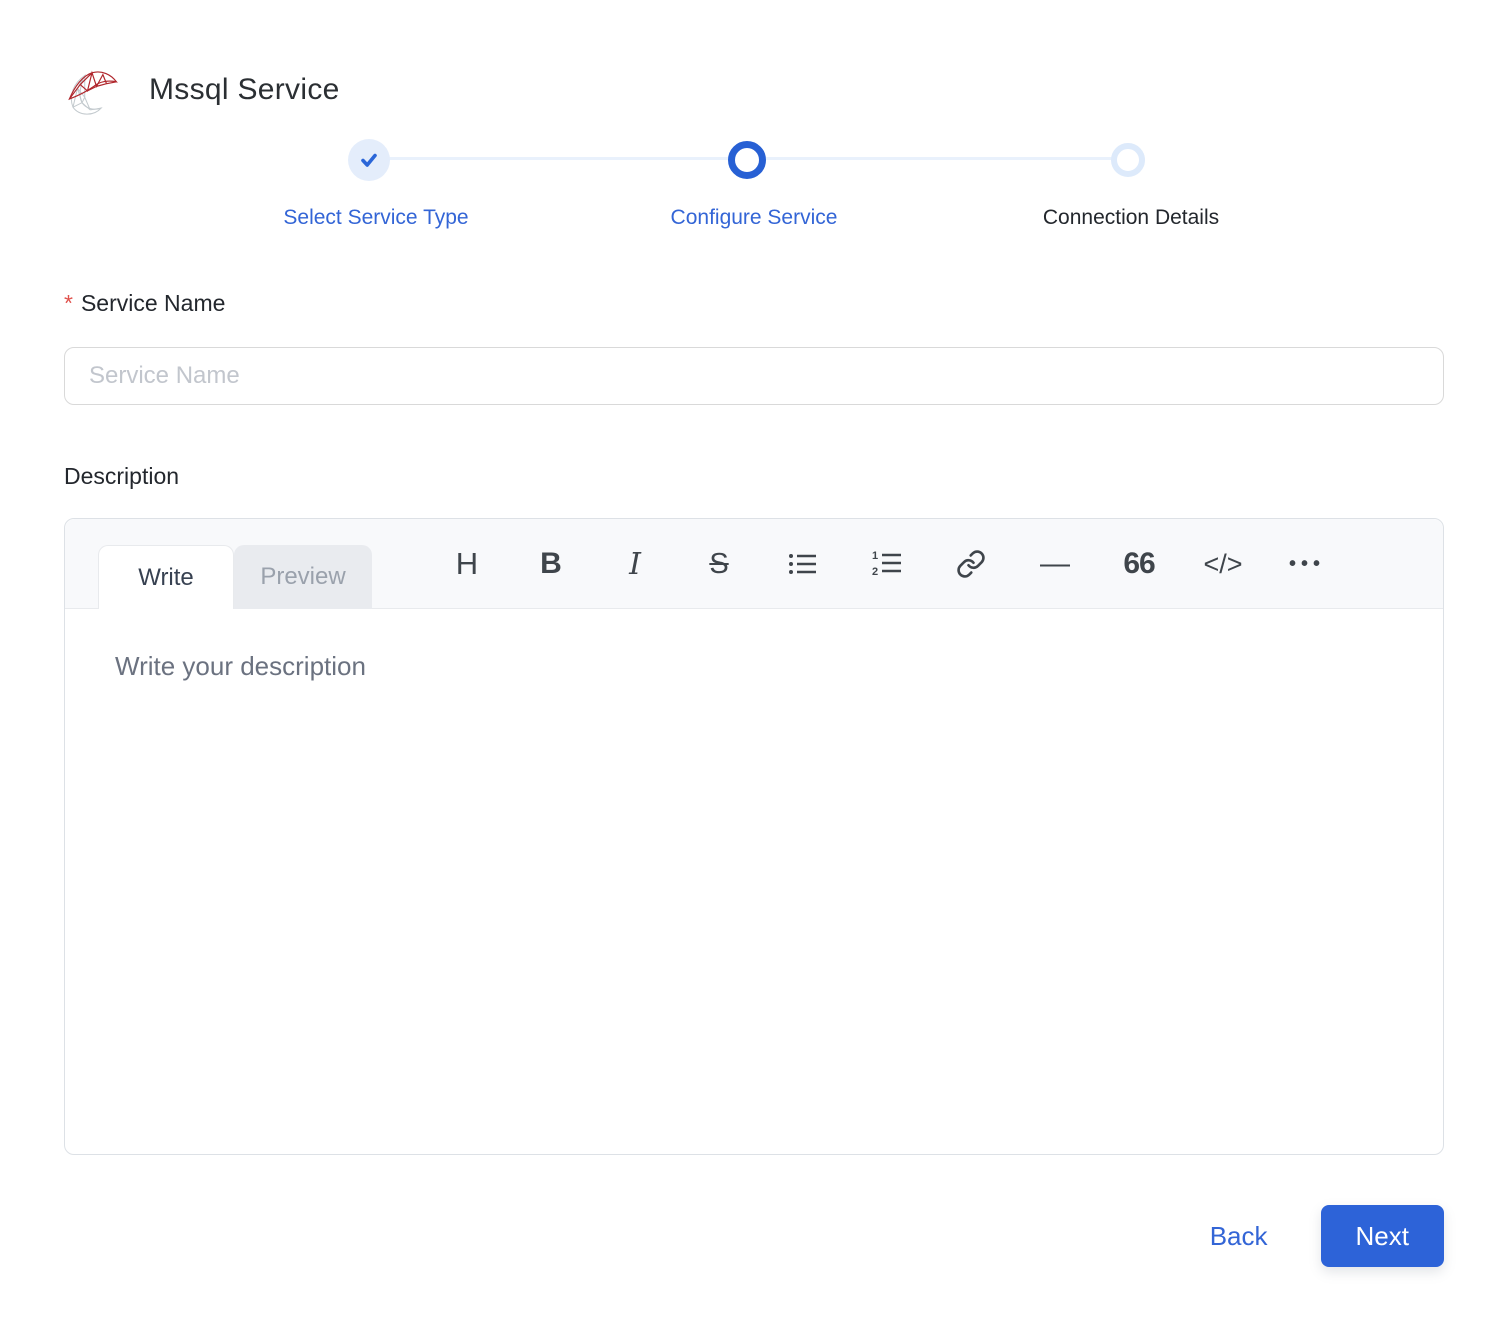 The width and height of the screenshot is (1508, 1330). What do you see at coordinates (467, 564) in the screenshot?
I see `heading-icon: H` at bounding box center [467, 564].